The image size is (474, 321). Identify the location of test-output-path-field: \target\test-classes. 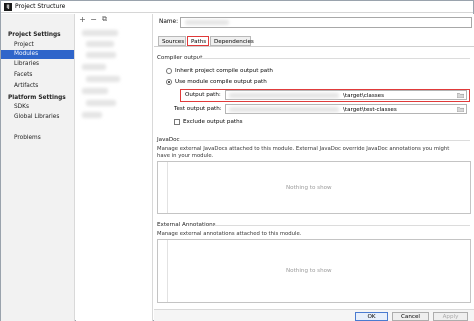
(346, 109).